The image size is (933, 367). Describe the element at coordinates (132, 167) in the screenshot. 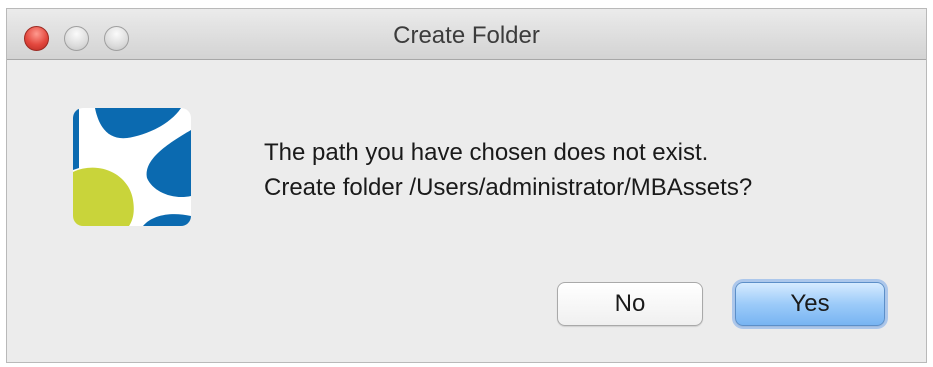

I see `app-logo-icon` at that location.